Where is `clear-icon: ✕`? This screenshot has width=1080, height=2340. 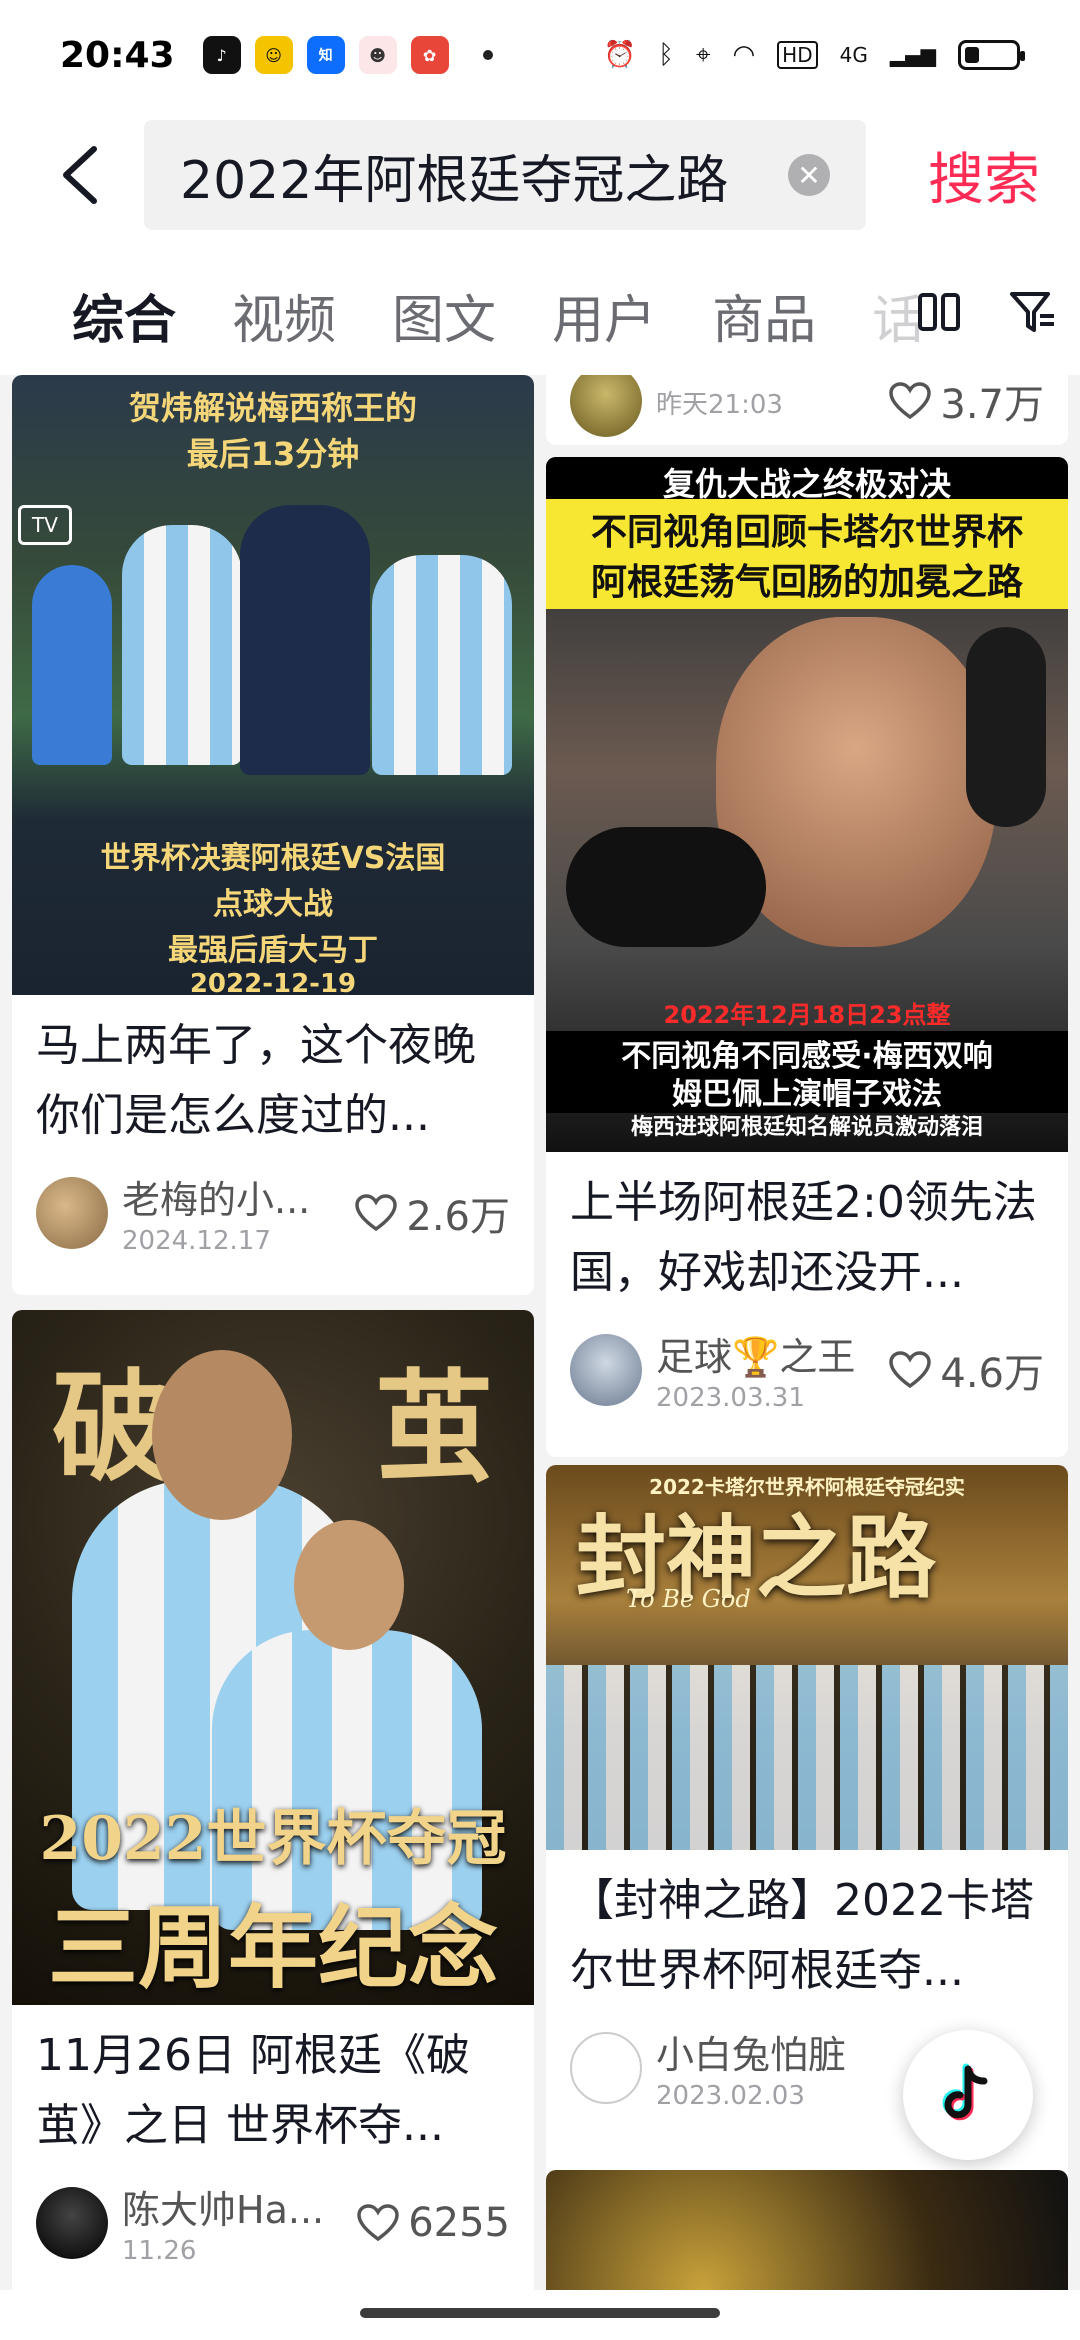
clear-icon: ✕ is located at coordinates (809, 175).